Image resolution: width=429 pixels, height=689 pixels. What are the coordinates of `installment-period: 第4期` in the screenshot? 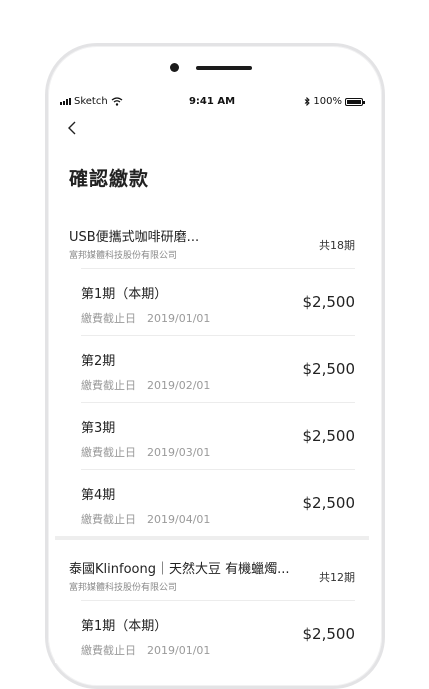 It's located at (98, 495).